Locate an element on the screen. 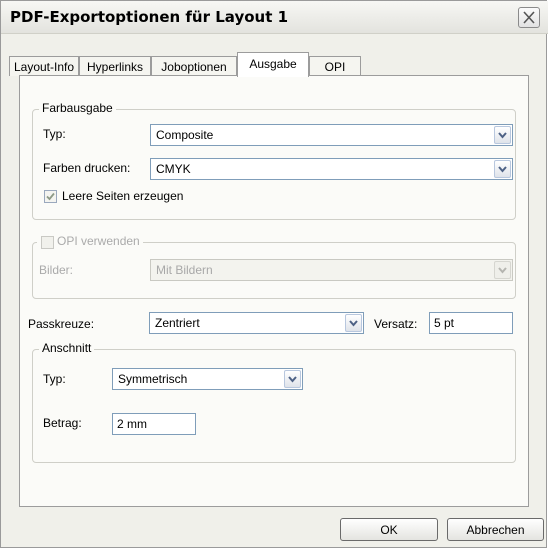 The image size is (549, 550). title-bar: PDF-Exportoptionen für Layout 1 is located at coordinates (274, 17).